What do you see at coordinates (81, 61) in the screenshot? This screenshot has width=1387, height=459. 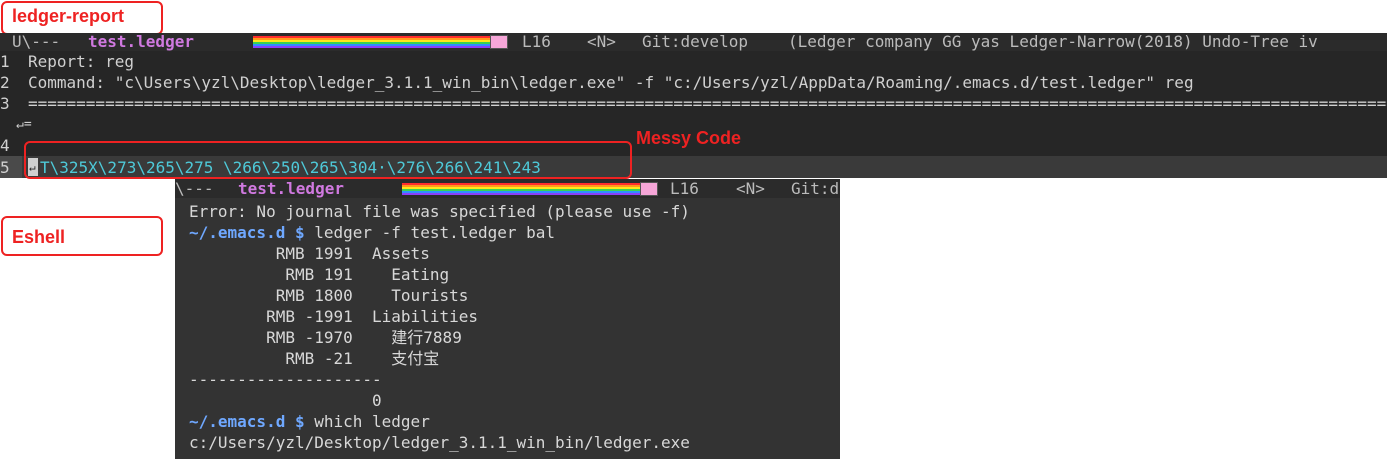 I see `report-line-1: Report: reg` at bounding box center [81, 61].